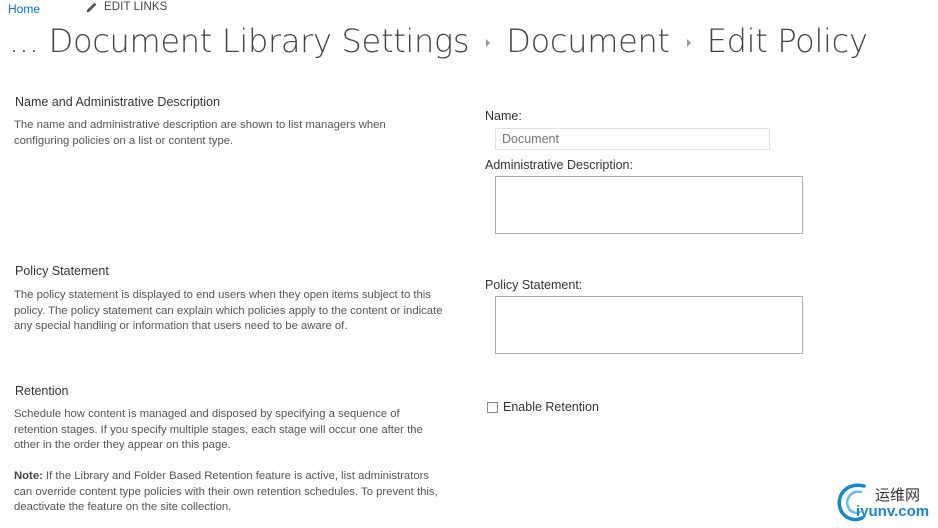  I want to click on watermark-domain: iyunv.com, so click(893, 511).